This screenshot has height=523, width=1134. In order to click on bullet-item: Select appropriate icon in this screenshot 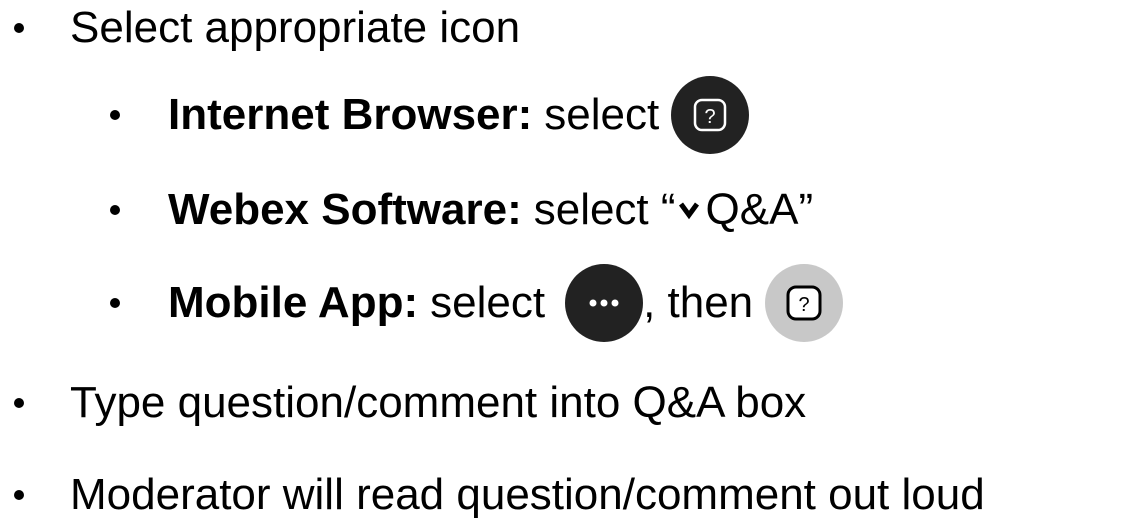, I will do `click(295, 28)`.